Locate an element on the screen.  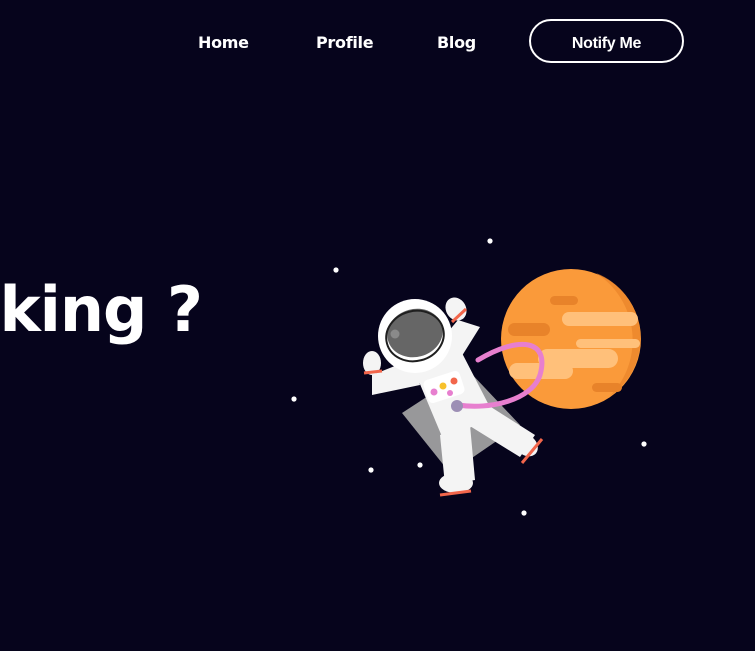
tether-clip is located at coordinates (457, 406).